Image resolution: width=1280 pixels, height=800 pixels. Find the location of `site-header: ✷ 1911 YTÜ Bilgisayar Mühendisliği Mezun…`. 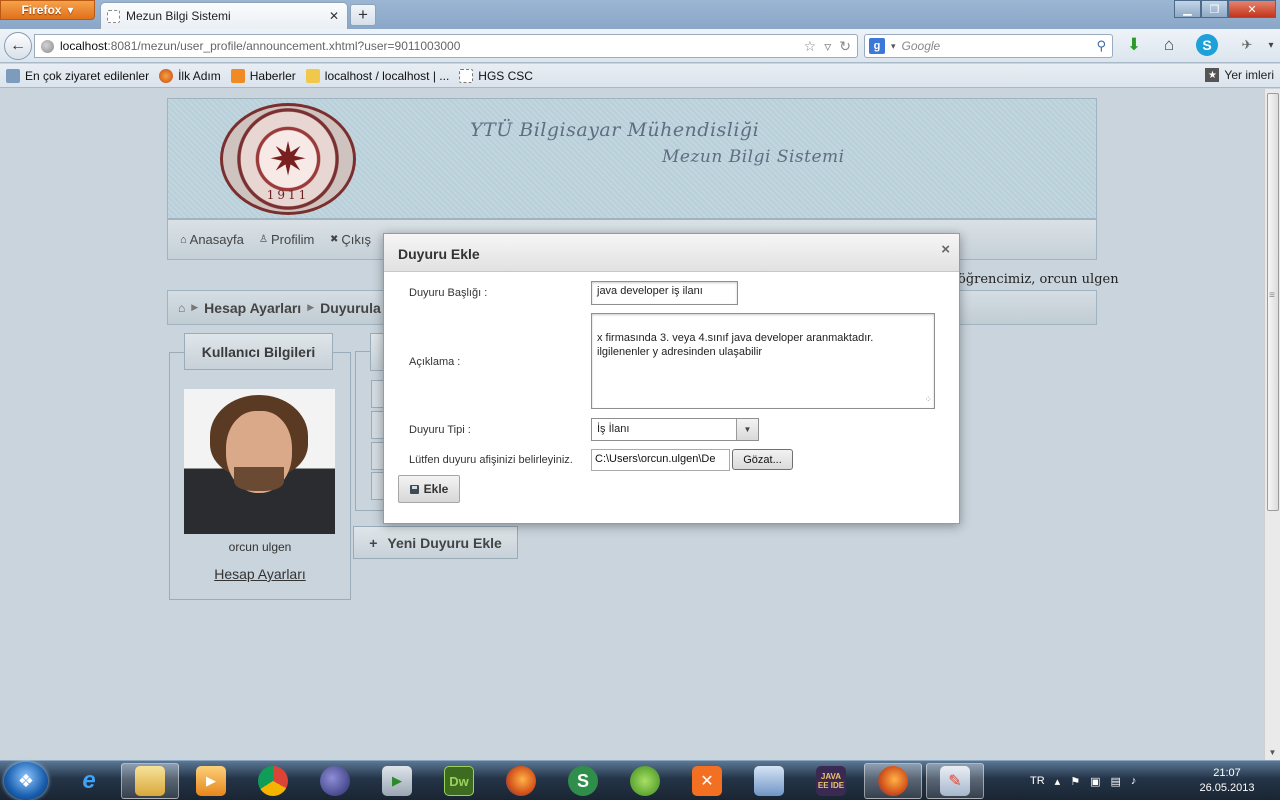

site-header: ✷ 1911 YTÜ Bilgisayar Mühendisliği Mezun… is located at coordinates (632, 158).